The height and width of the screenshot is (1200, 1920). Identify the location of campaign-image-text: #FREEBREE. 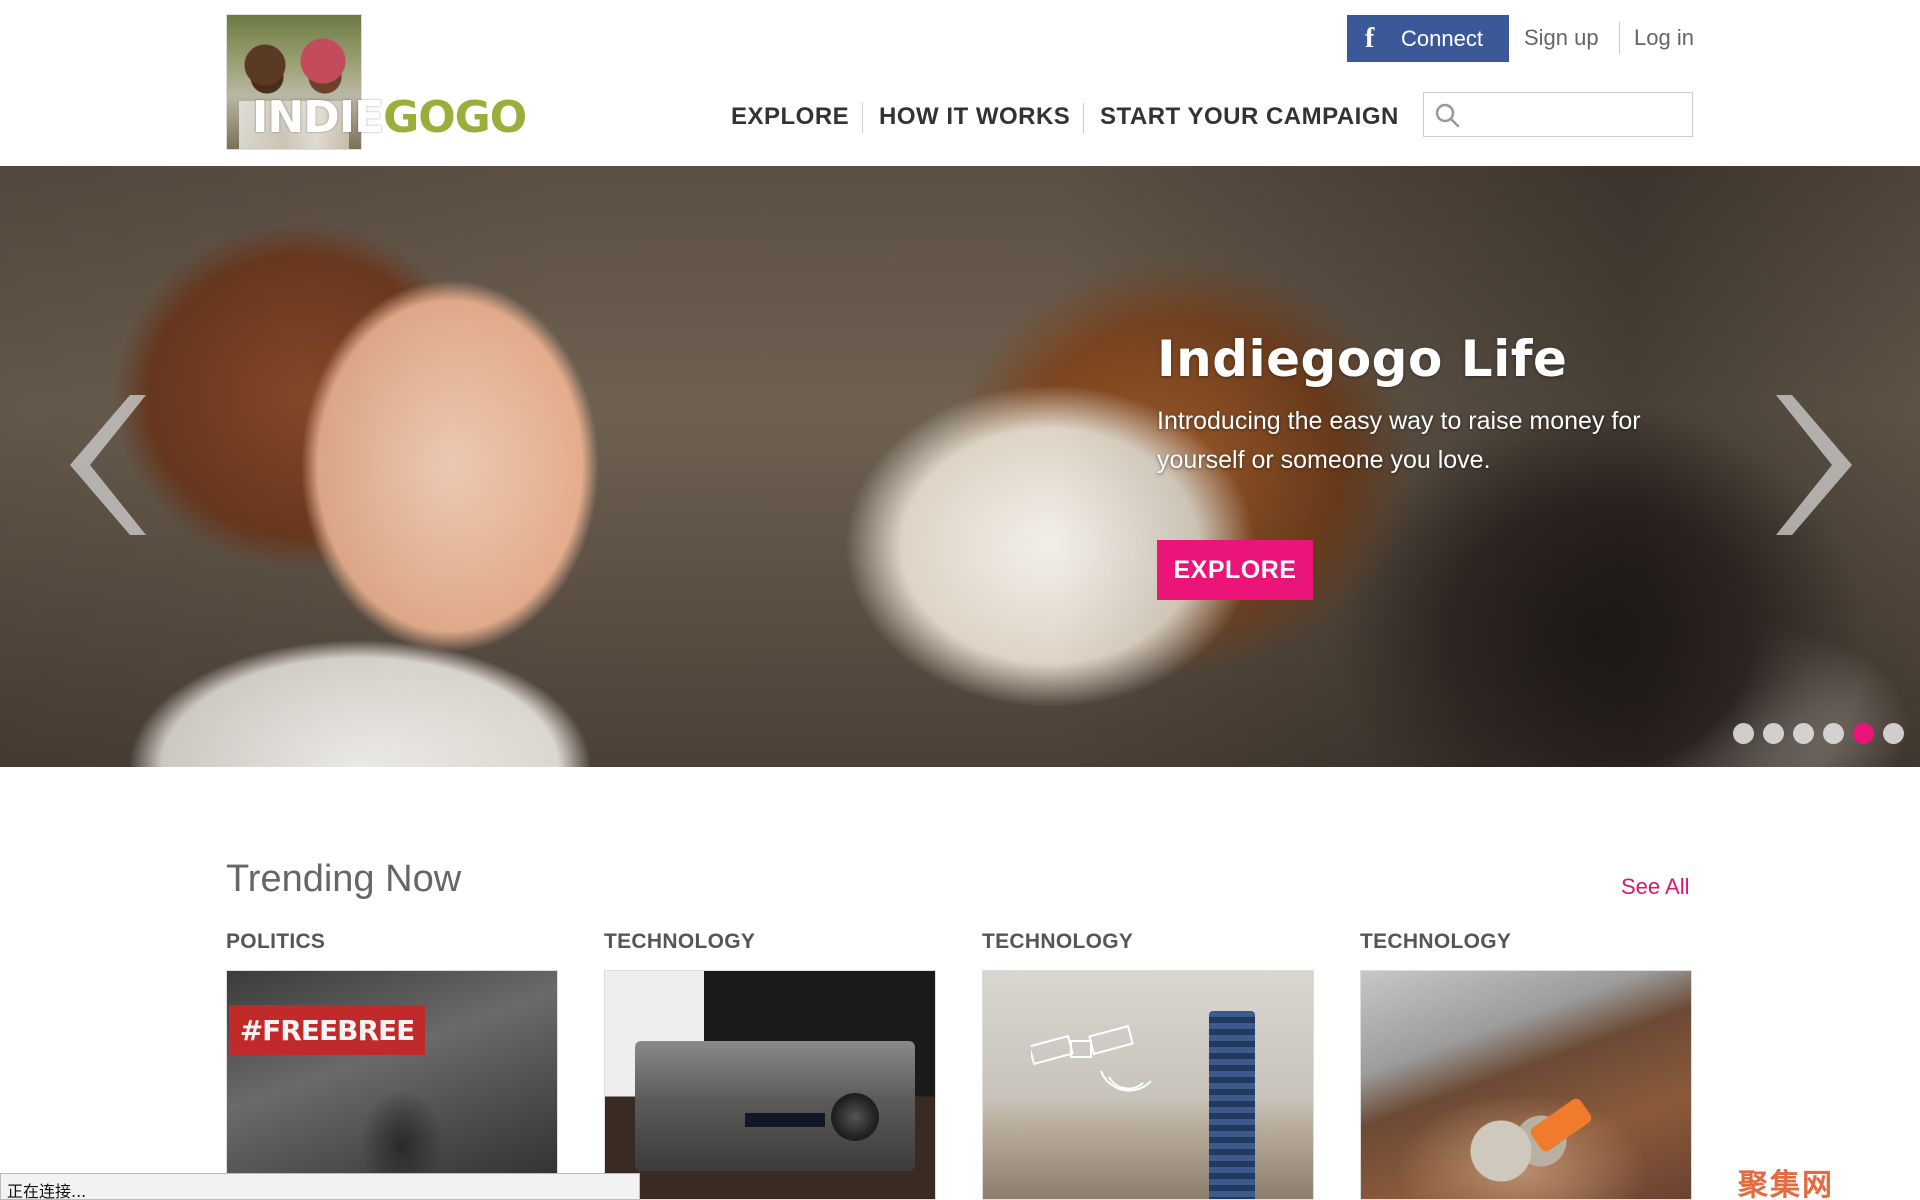
(327, 1030).